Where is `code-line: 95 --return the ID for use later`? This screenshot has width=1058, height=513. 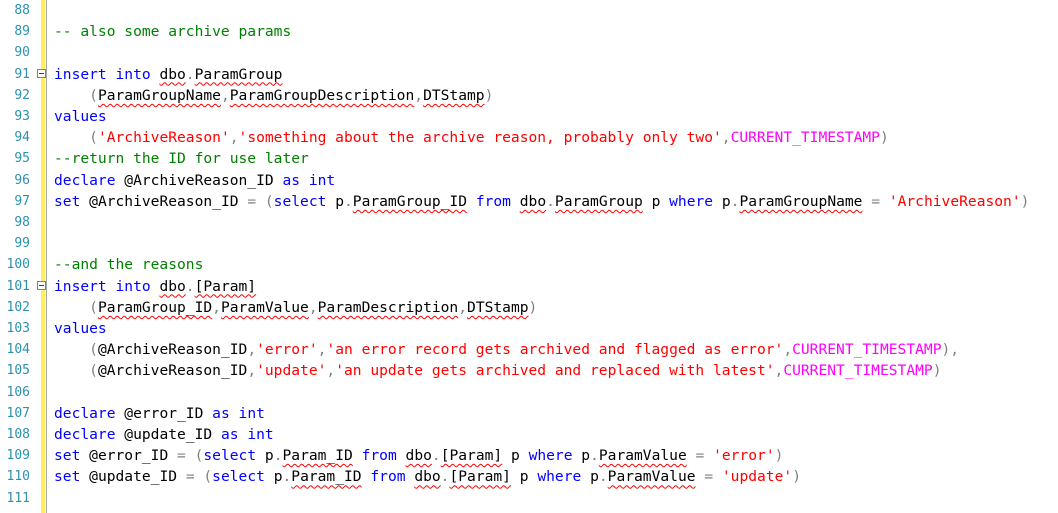 code-line: 95 --return the ID for use later is located at coordinates (529, 158).